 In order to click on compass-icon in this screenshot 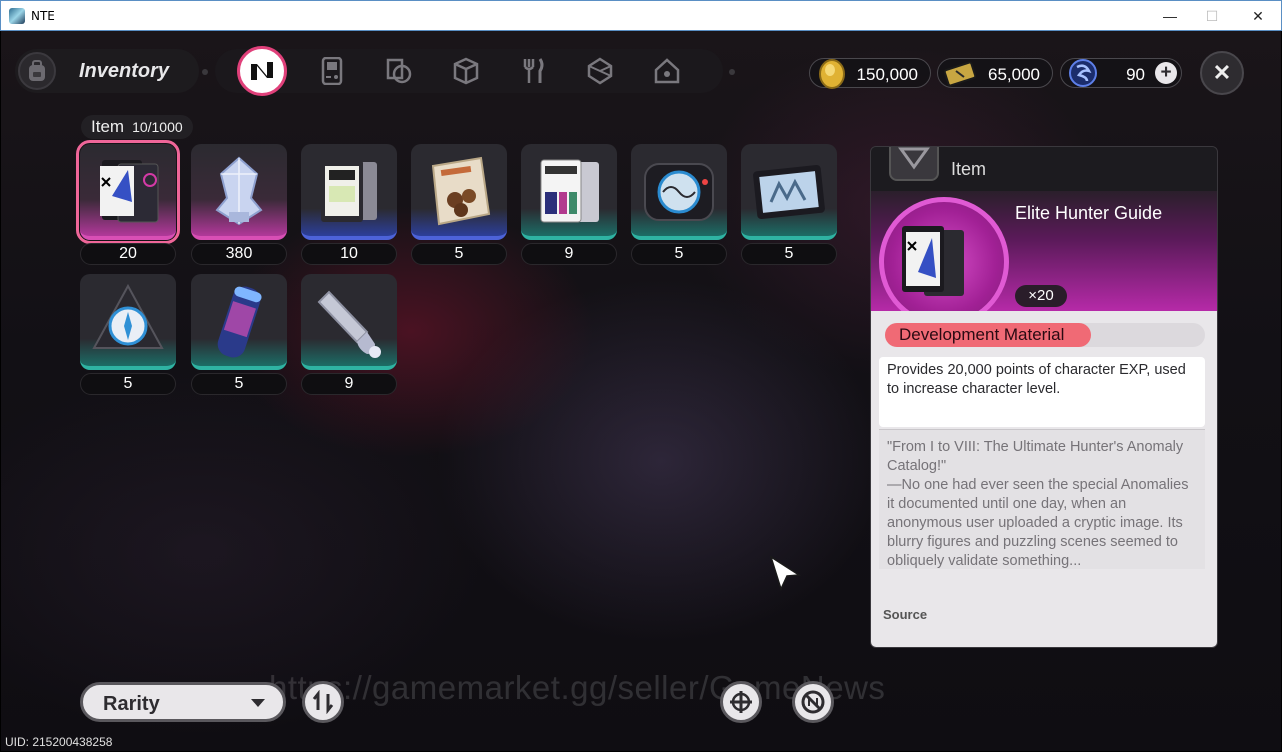, I will do `click(128, 316)`.